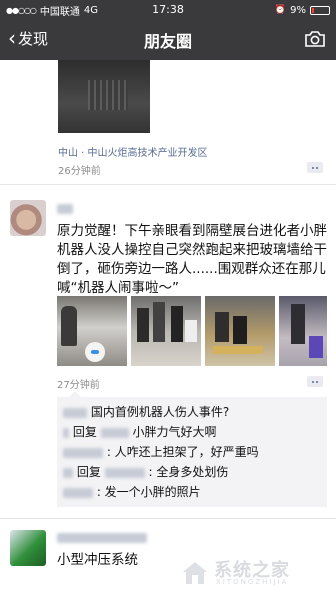 The width and height of the screenshot is (336, 598). Describe the element at coordinates (33, 39) in the screenshot. I see `back-label: 发现` at that location.